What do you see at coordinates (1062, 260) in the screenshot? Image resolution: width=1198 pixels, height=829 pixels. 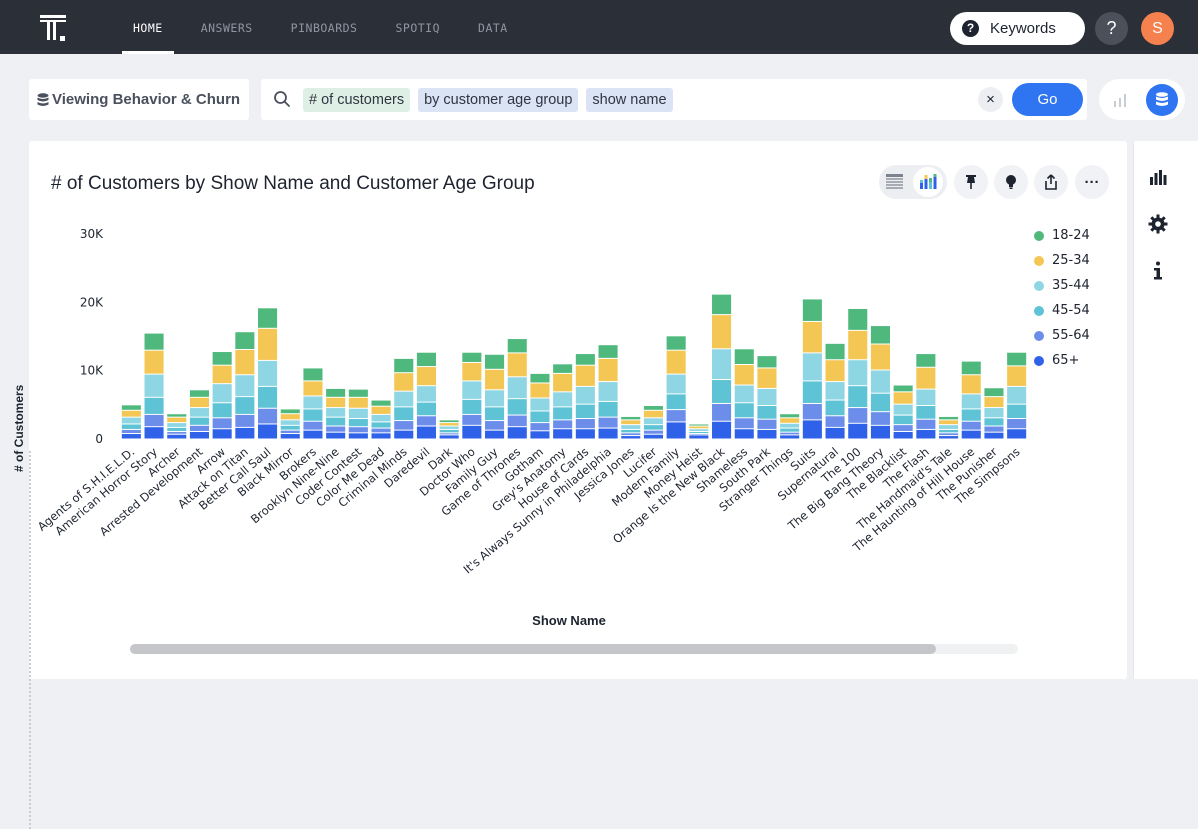 I see `legend-item: 25-34` at bounding box center [1062, 260].